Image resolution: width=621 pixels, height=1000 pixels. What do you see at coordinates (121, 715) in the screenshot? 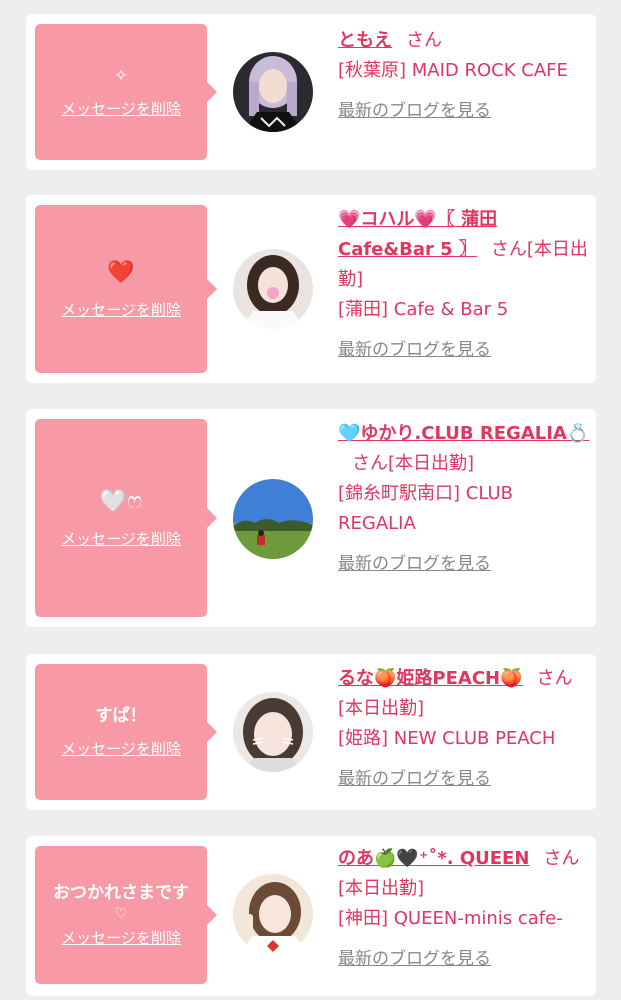
I see `message-text: すぱ！` at bounding box center [121, 715].